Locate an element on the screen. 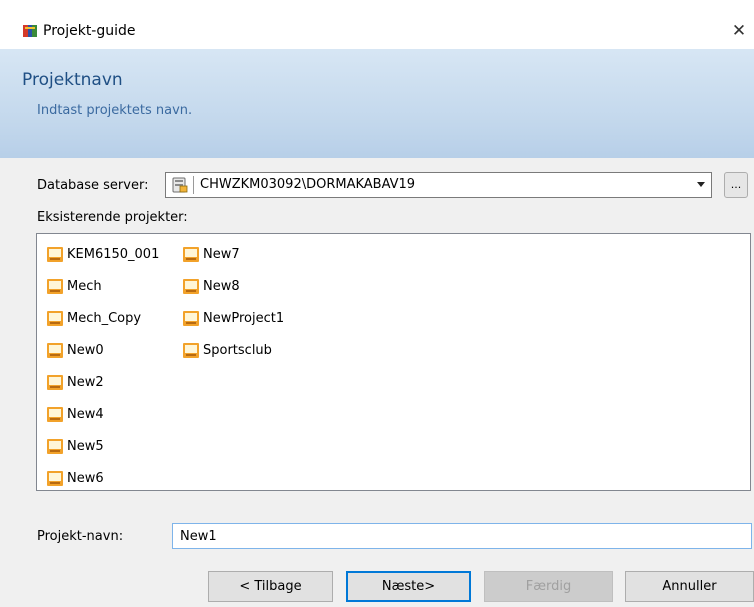  project-name: New7 is located at coordinates (221, 254).